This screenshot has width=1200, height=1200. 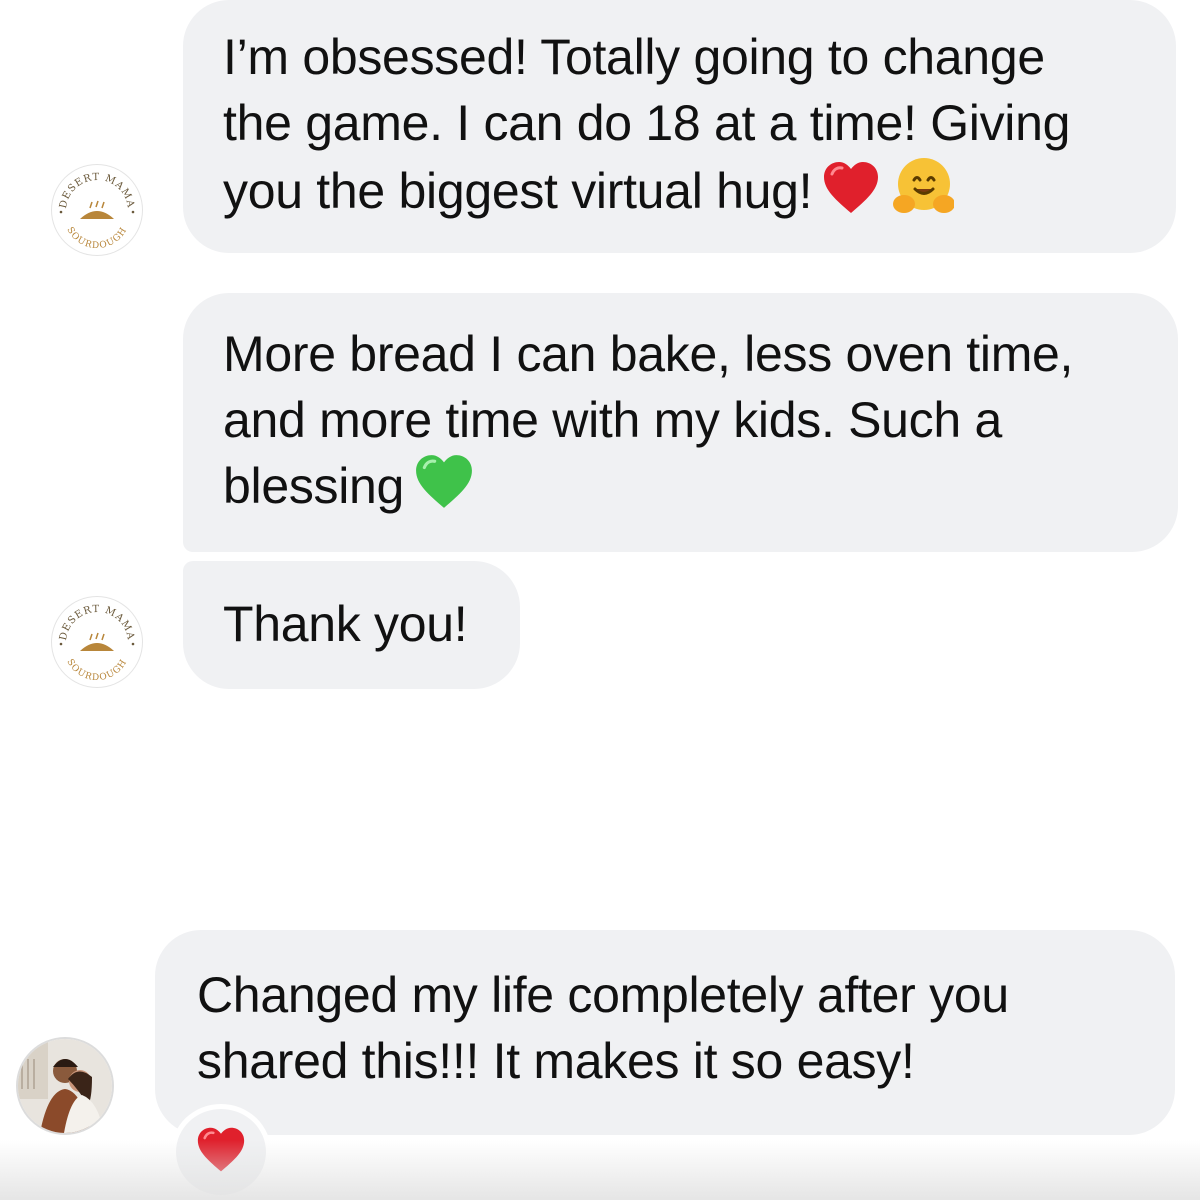 What do you see at coordinates (647, 123) in the screenshot?
I see `message-text-line: the game. I can do 18 at a time! Giving` at bounding box center [647, 123].